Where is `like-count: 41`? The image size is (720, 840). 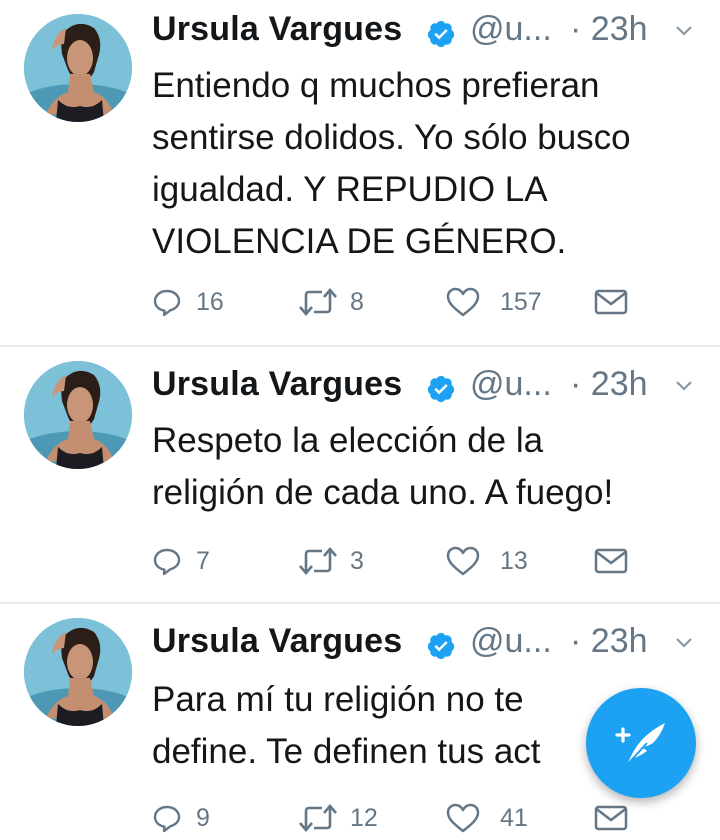 like-count: 41 is located at coordinates (514, 817).